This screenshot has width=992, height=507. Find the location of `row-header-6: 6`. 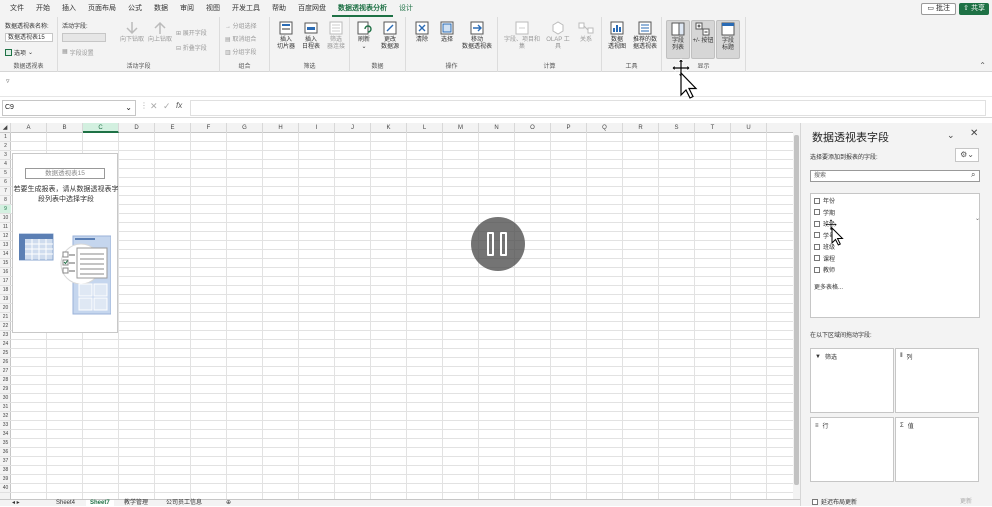

row-header-6: 6 is located at coordinates (5, 182).